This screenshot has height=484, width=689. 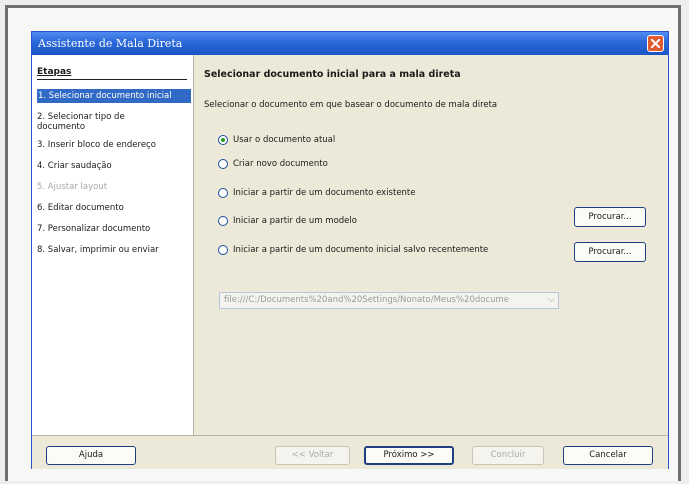 I want to click on dialog-title: Assistente de Mala Direta, so click(x=110, y=43).